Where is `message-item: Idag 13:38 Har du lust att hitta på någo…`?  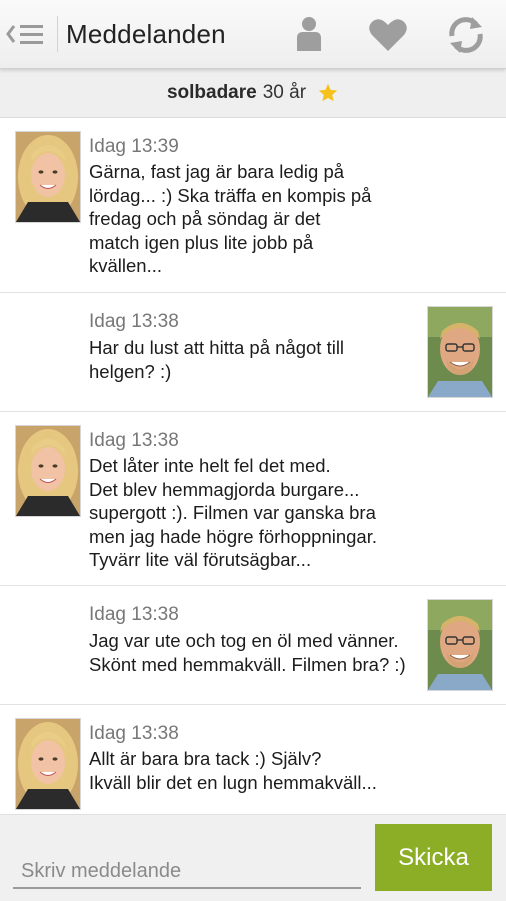 message-item: Idag 13:38 Har du lust att hitta på någo… is located at coordinates (253, 352).